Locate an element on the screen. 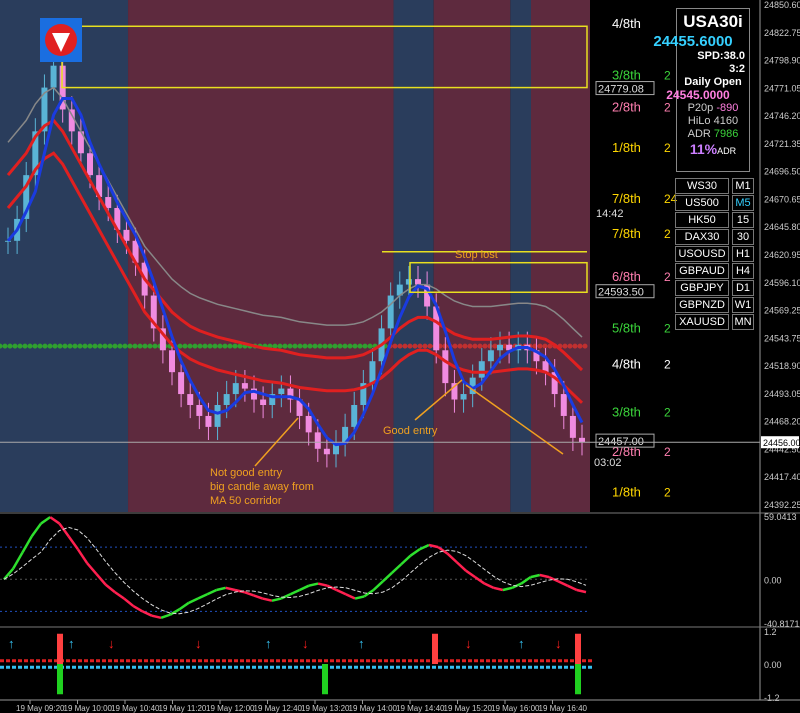 This screenshot has width=800, height=713. symbol-button: WS30 is located at coordinates (702, 186).